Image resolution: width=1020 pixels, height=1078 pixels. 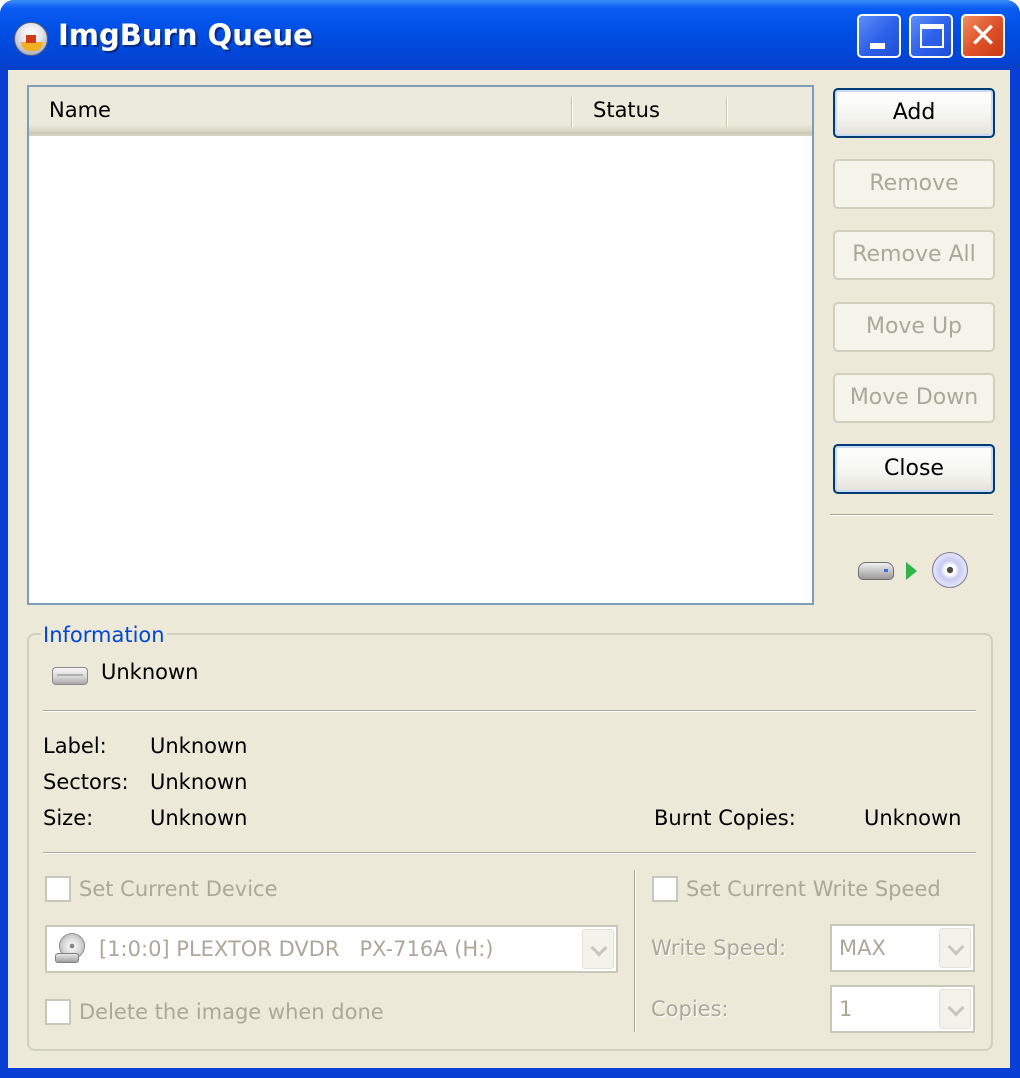 I want to click on title-bar: ImgBurn Queue ✕, so click(x=510, y=35).